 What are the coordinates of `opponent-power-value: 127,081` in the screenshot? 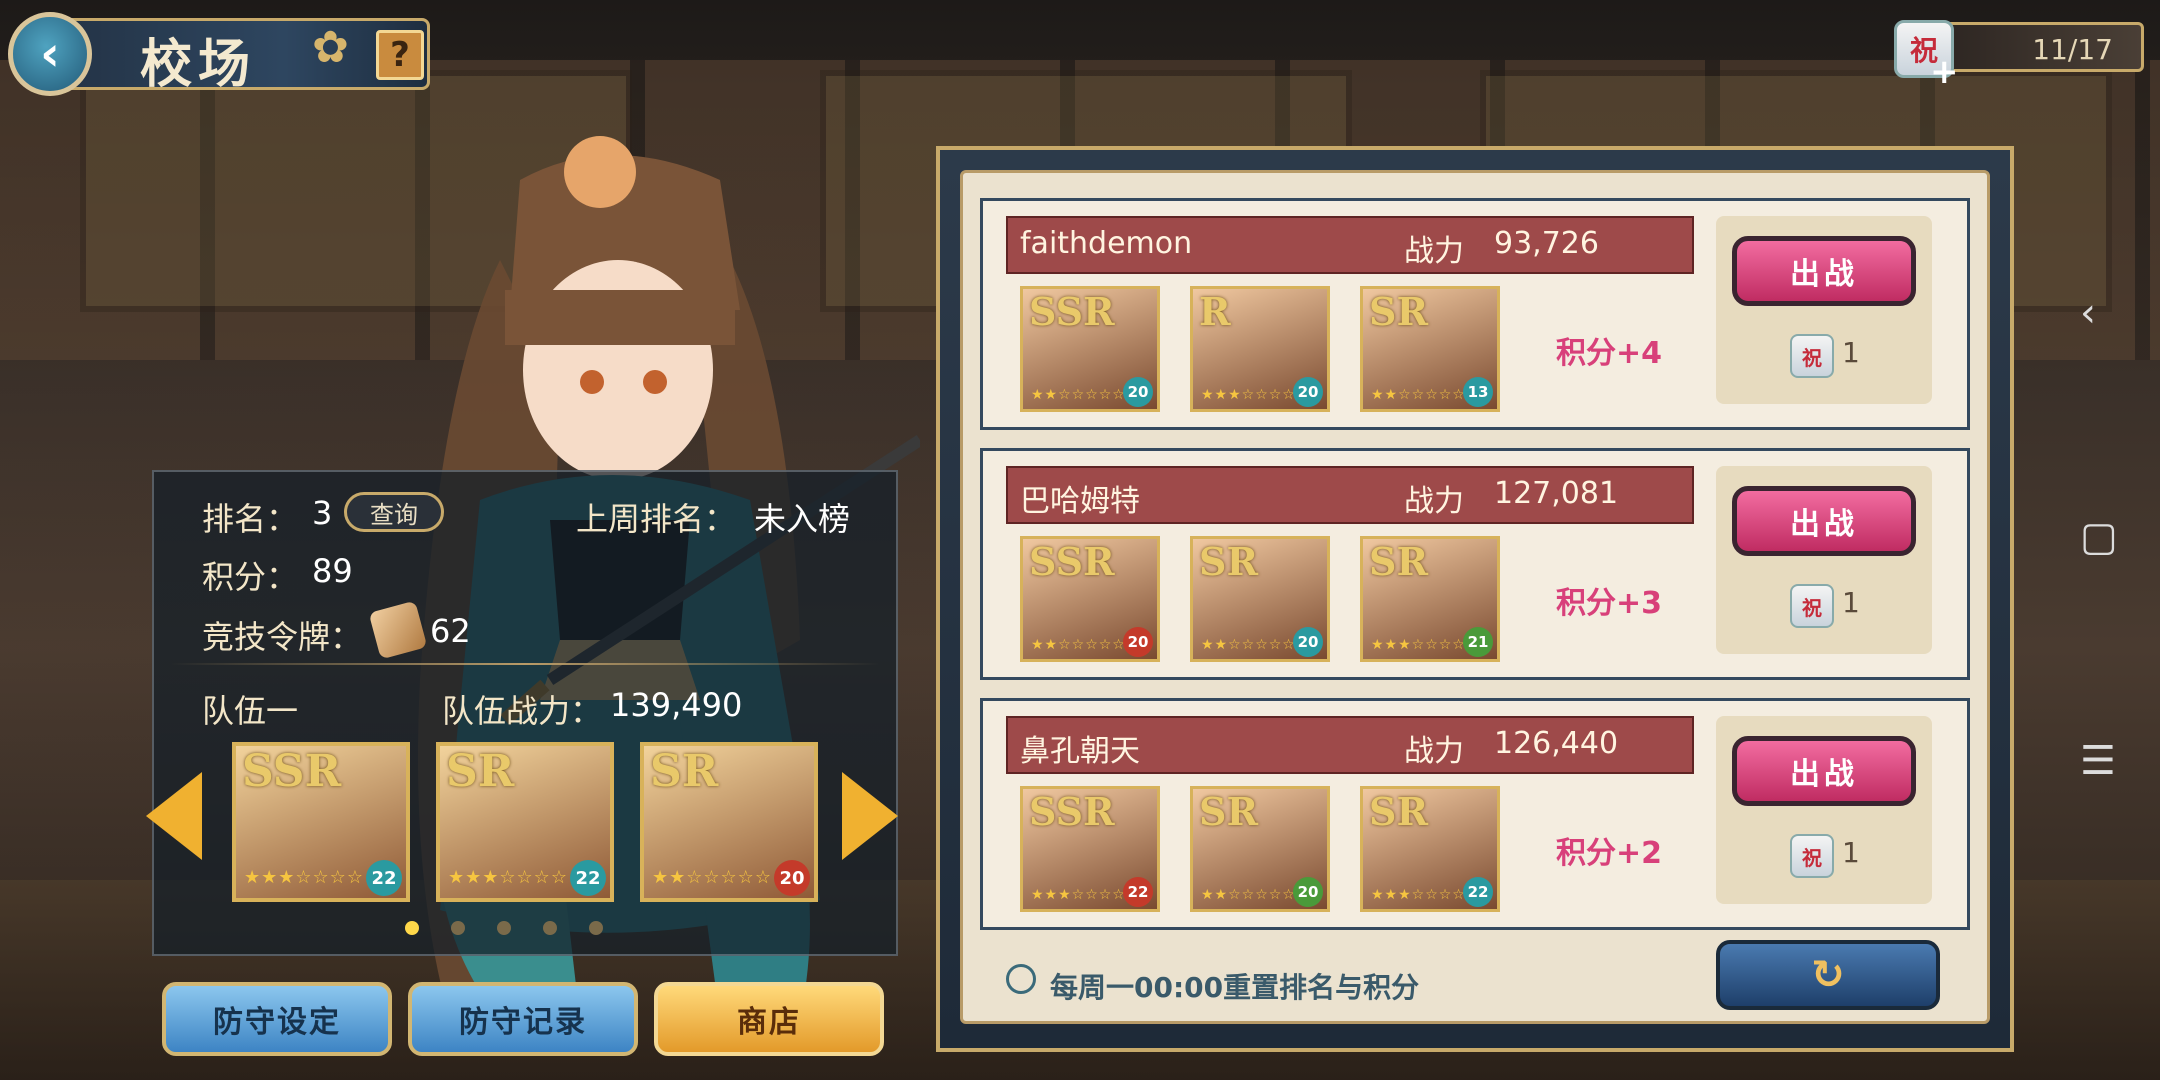 It's located at (1556, 493).